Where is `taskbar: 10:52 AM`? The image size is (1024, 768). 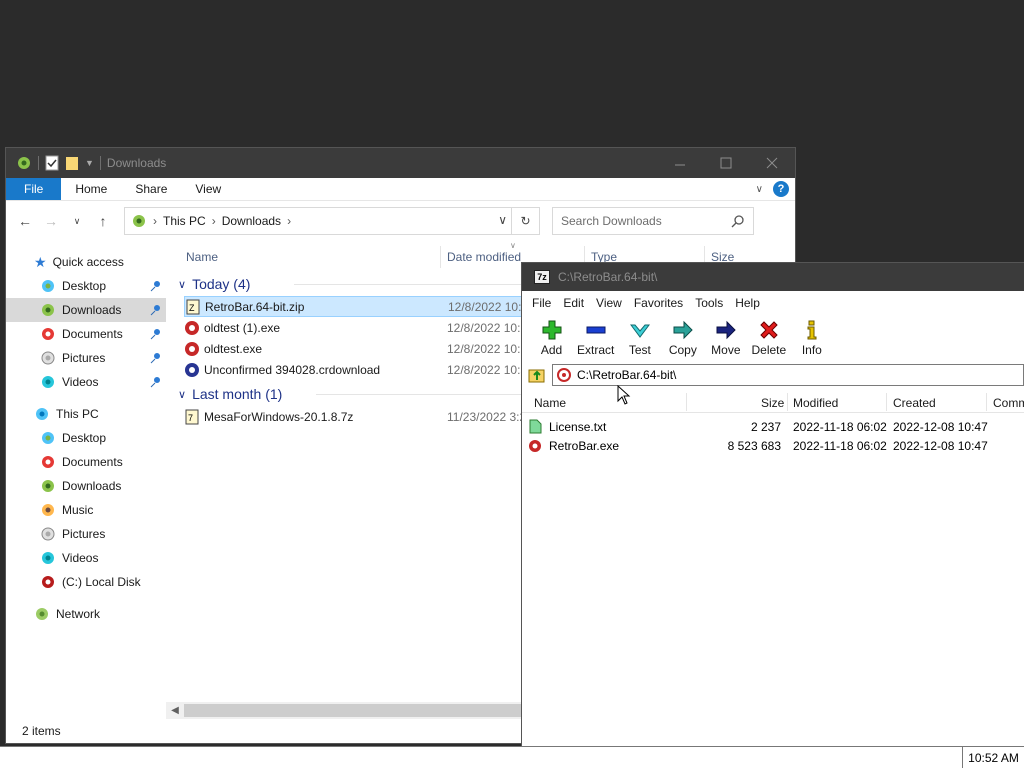 taskbar: 10:52 AM is located at coordinates (512, 757).